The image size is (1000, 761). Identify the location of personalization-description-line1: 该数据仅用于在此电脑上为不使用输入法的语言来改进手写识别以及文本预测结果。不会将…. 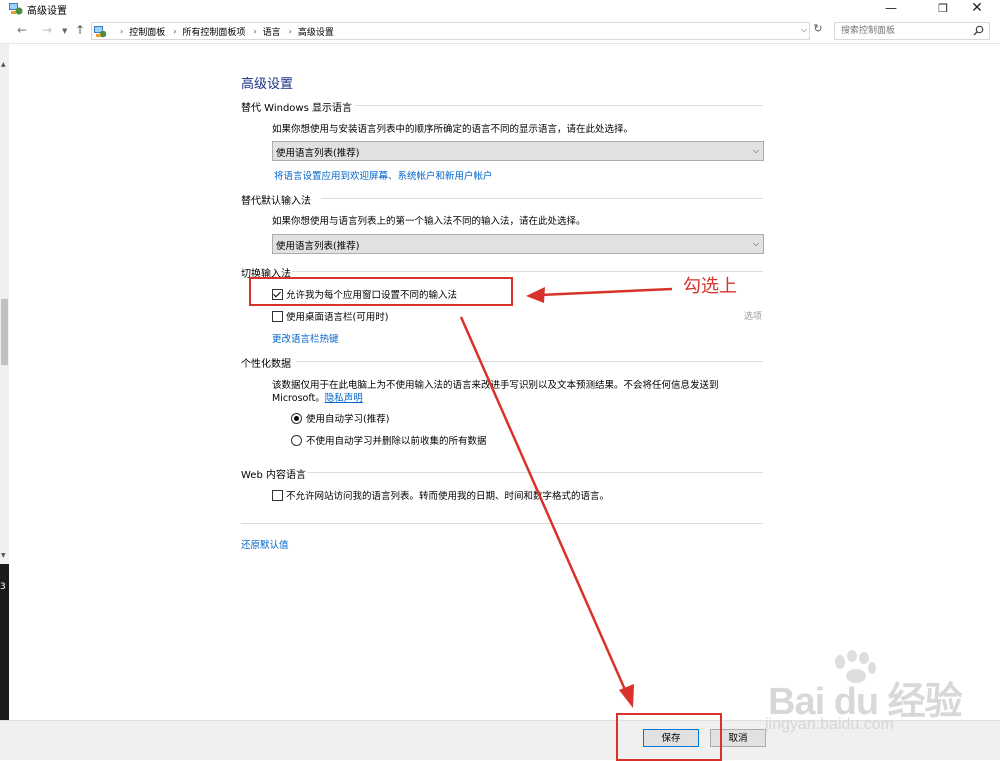
(495, 385).